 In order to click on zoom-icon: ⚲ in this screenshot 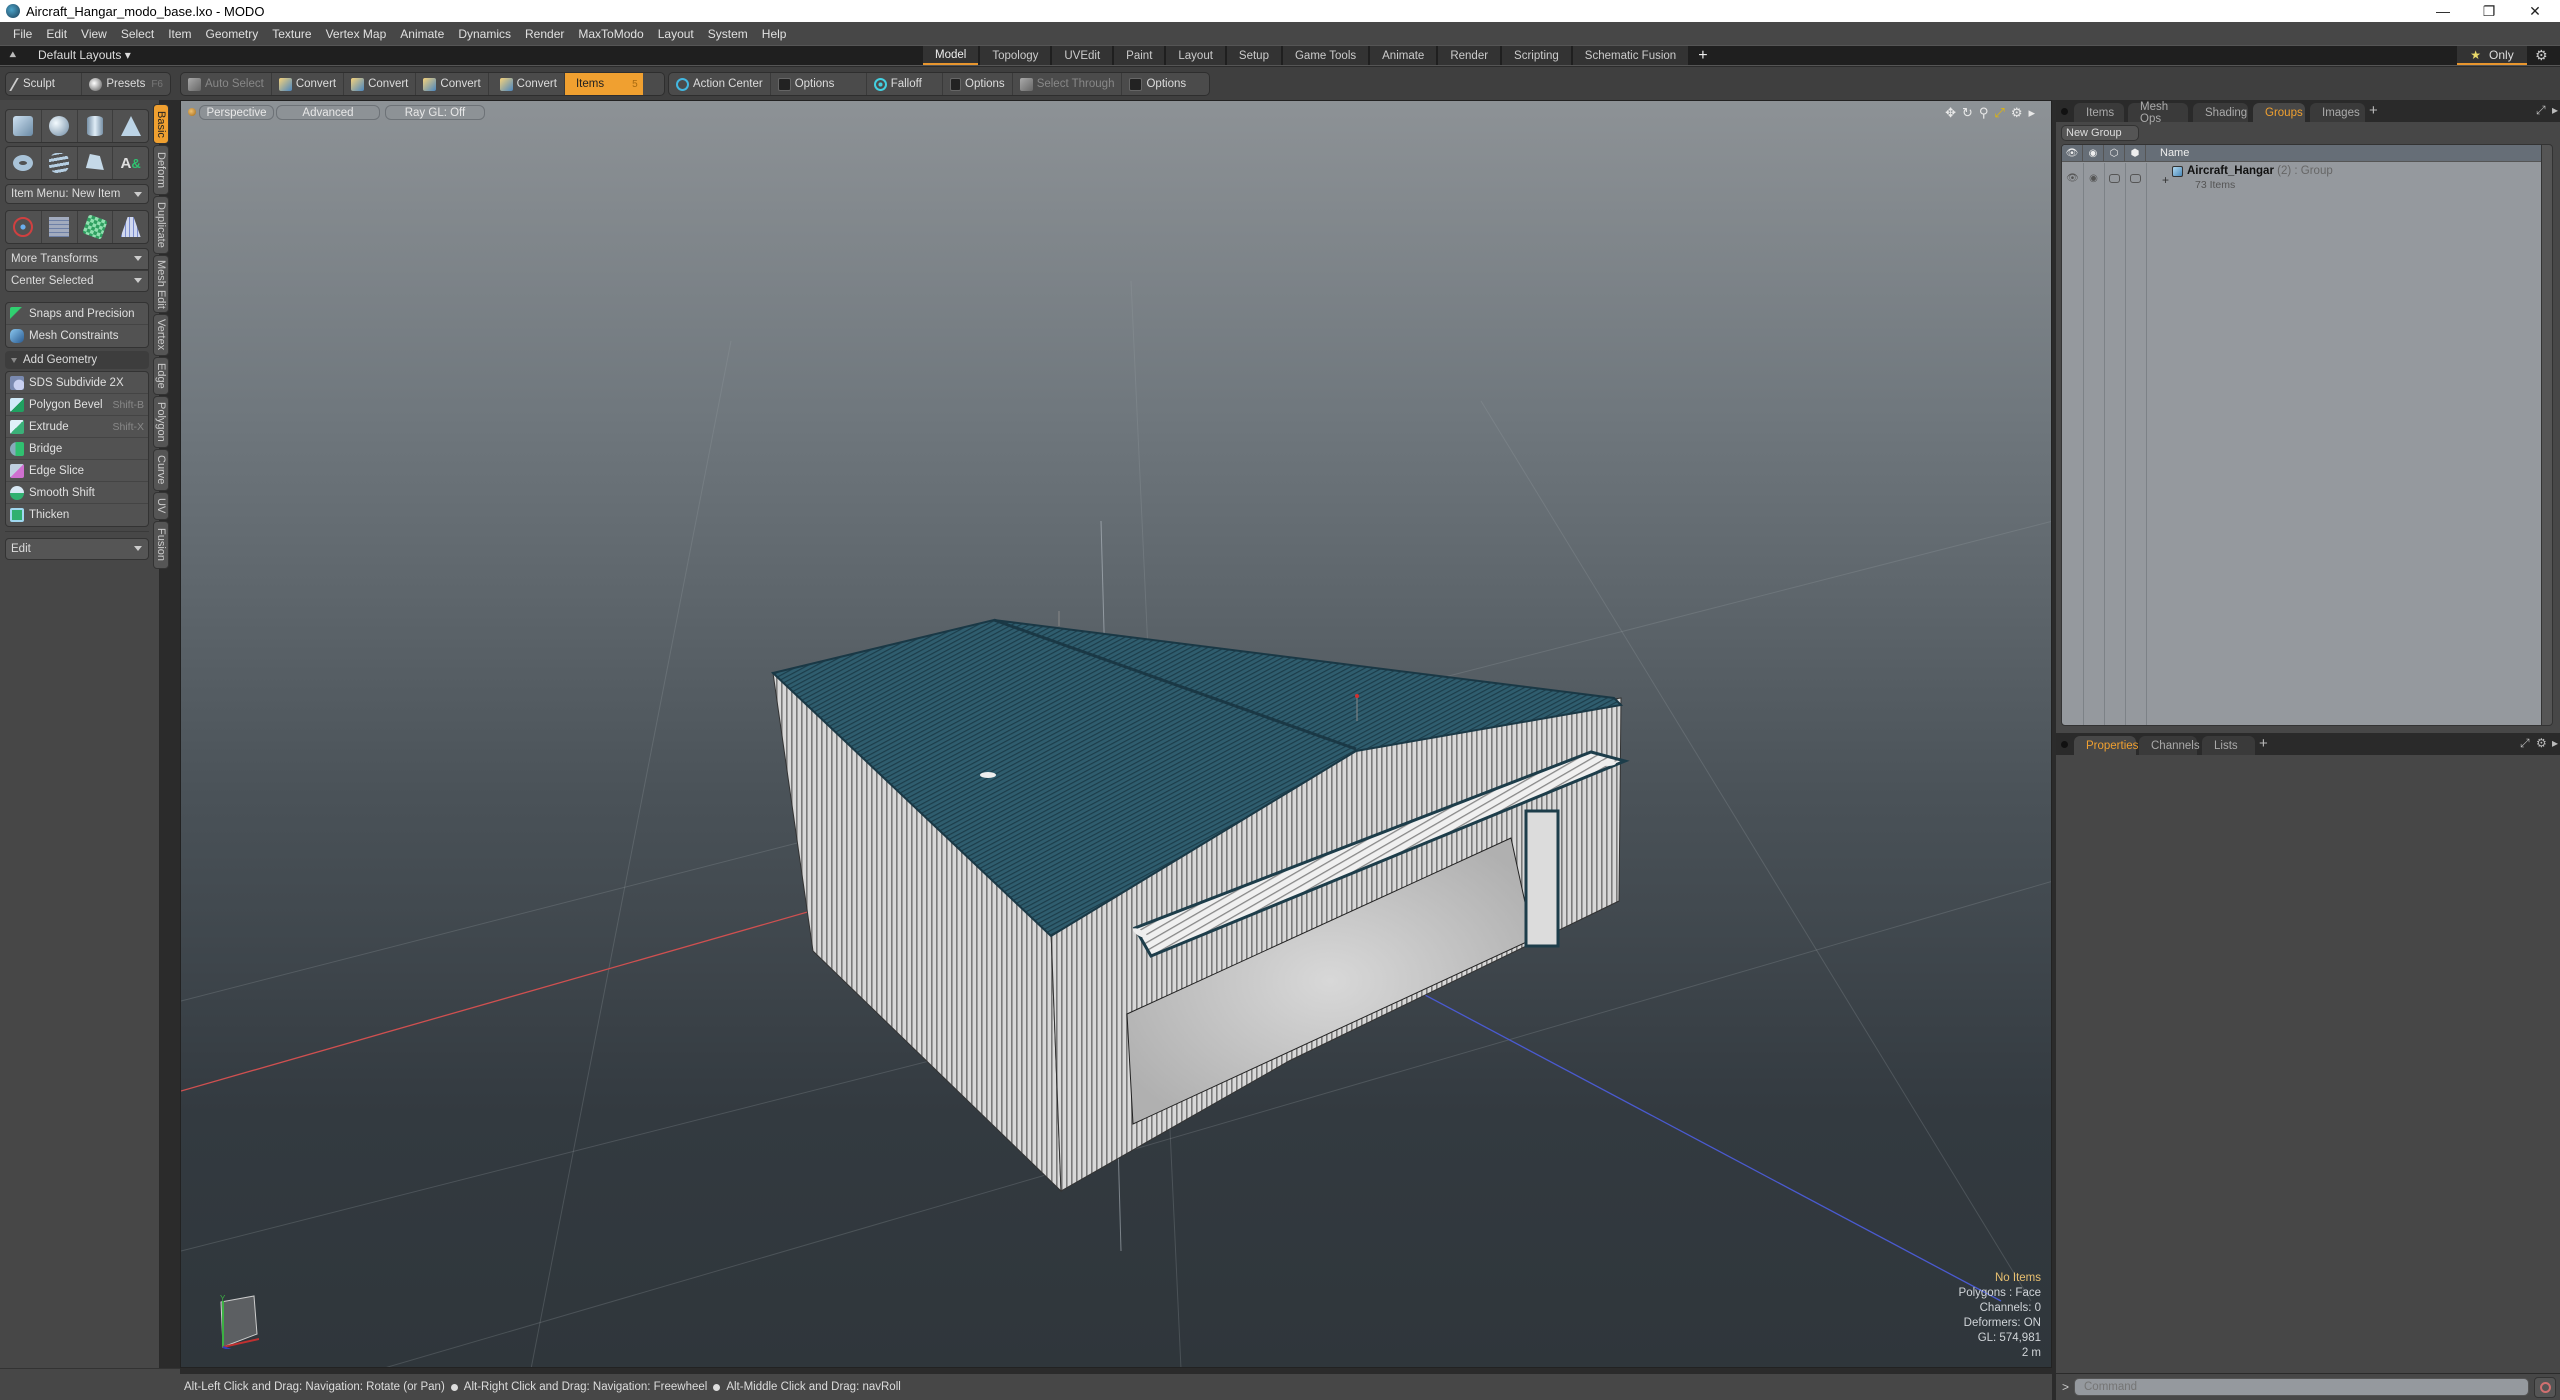, I will do `click(1984, 113)`.